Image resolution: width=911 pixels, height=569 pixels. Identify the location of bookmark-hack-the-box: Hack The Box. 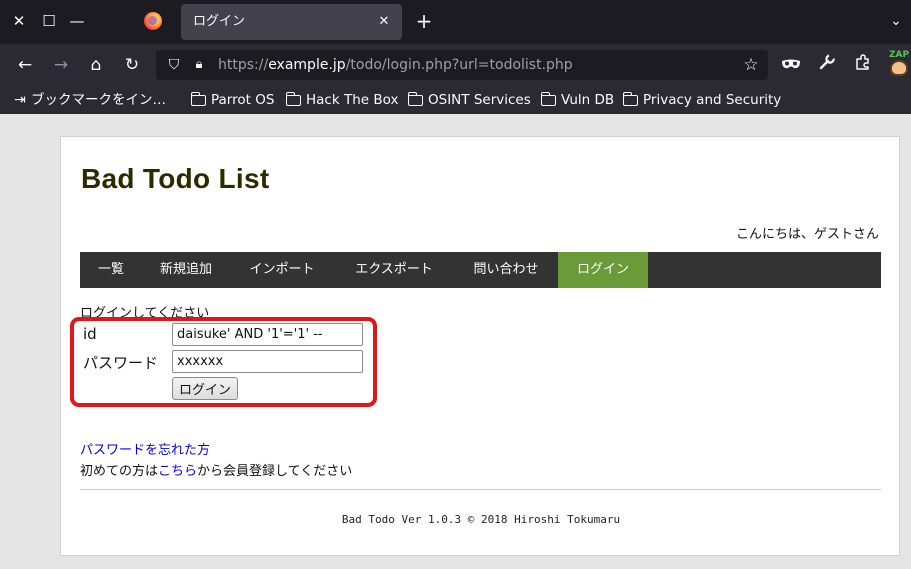
(342, 100).